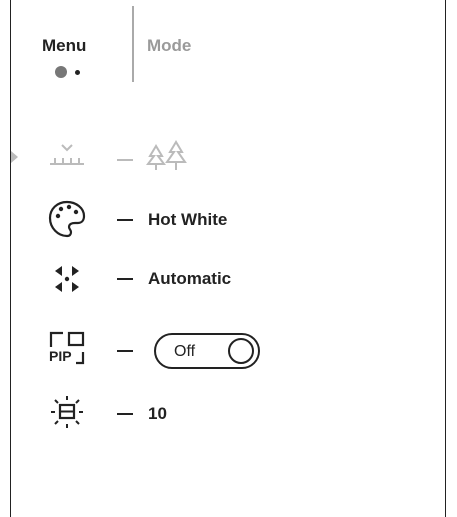 The image size is (457, 517). What do you see at coordinates (188, 219) in the screenshot?
I see `palette-value: Hot White` at bounding box center [188, 219].